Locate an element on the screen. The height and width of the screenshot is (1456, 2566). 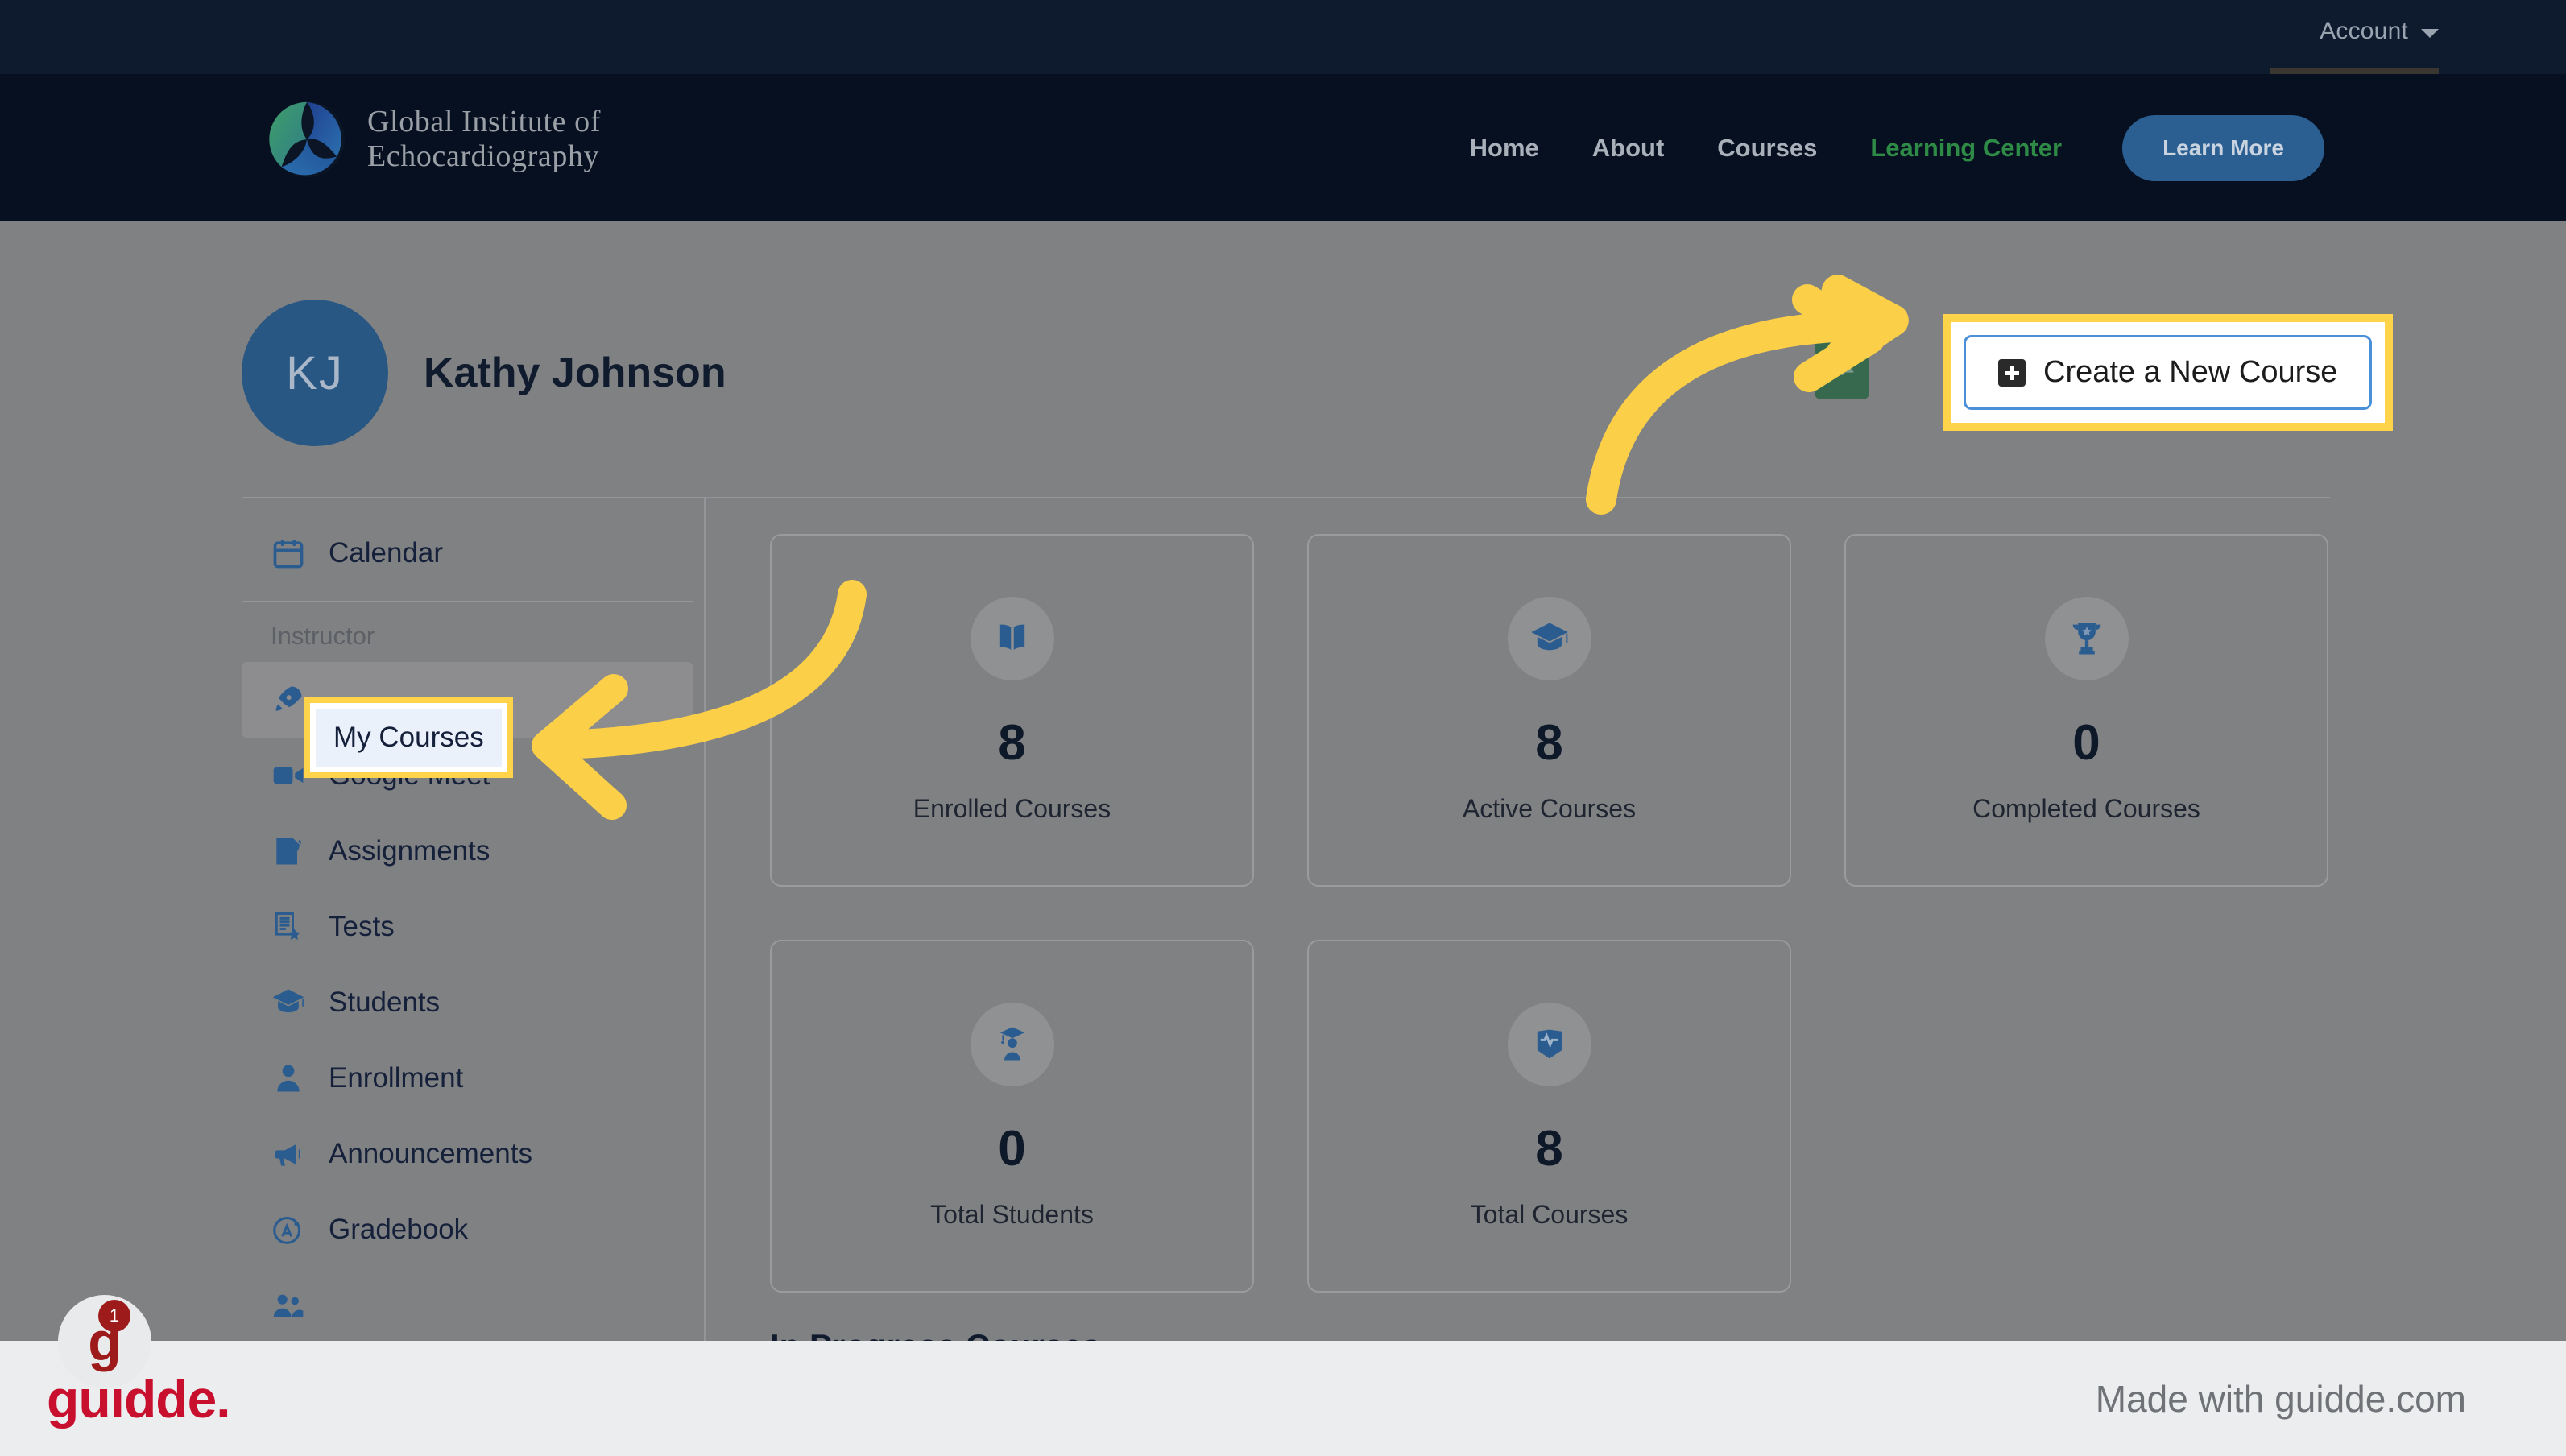
sidebar-item-clipped is located at coordinates (467, 1302).